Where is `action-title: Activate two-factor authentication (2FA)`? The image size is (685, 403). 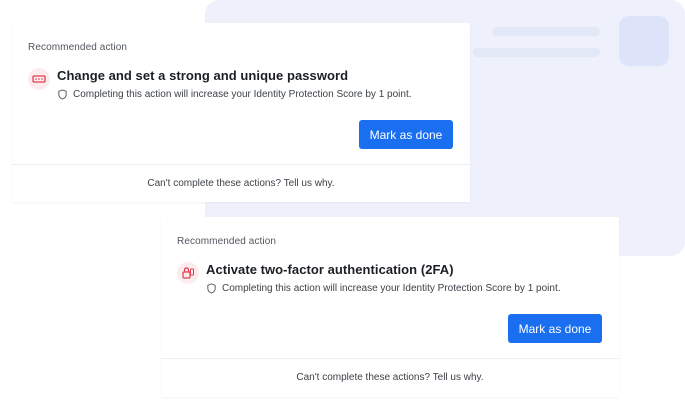 action-title: Activate two-factor authentication (2FA) is located at coordinates (330, 269).